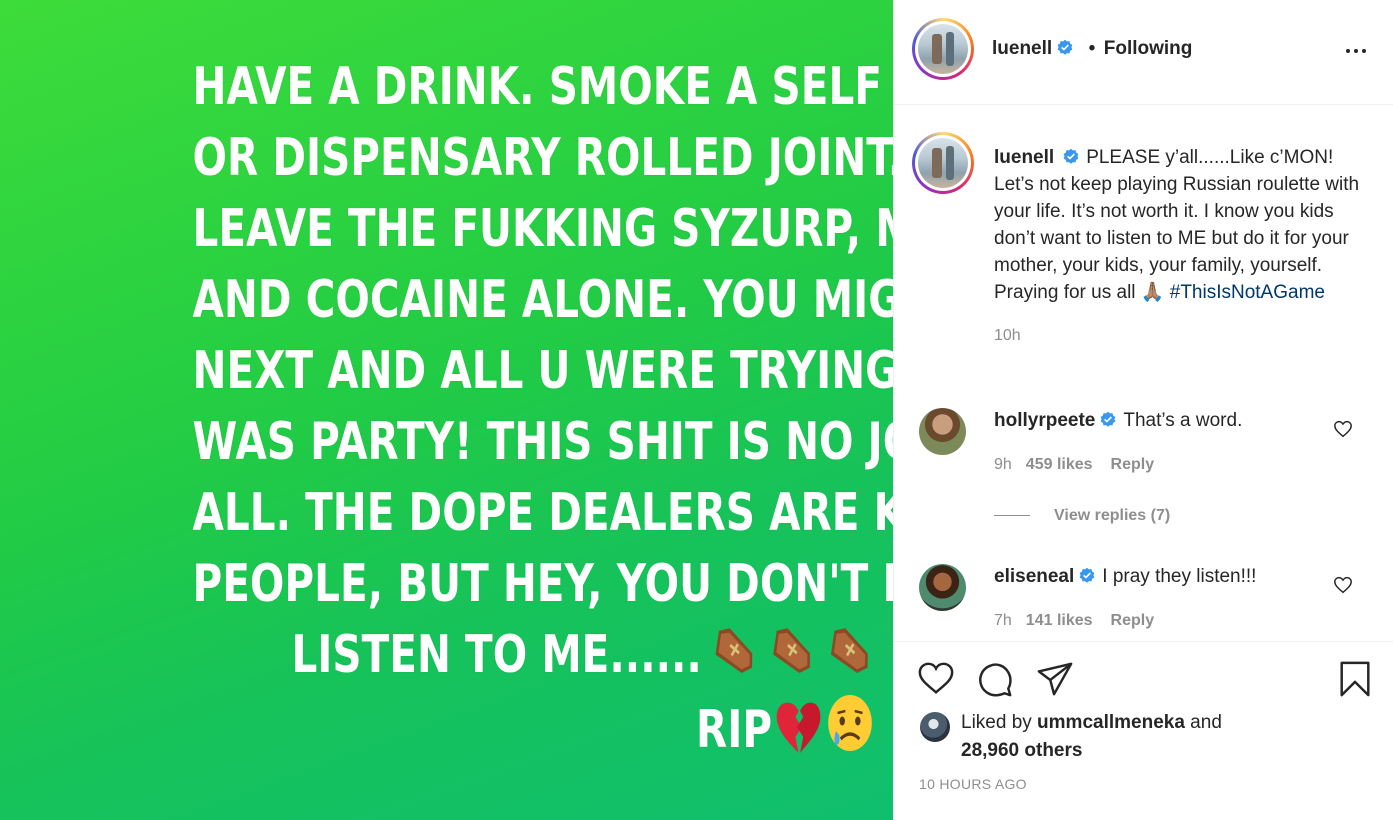 The width and height of the screenshot is (1393, 820). What do you see at coordinates (1152, 292) in the screenshot?
I see `praying-hands-icon: 🙏🏽` at bounding box center [1152, 292].